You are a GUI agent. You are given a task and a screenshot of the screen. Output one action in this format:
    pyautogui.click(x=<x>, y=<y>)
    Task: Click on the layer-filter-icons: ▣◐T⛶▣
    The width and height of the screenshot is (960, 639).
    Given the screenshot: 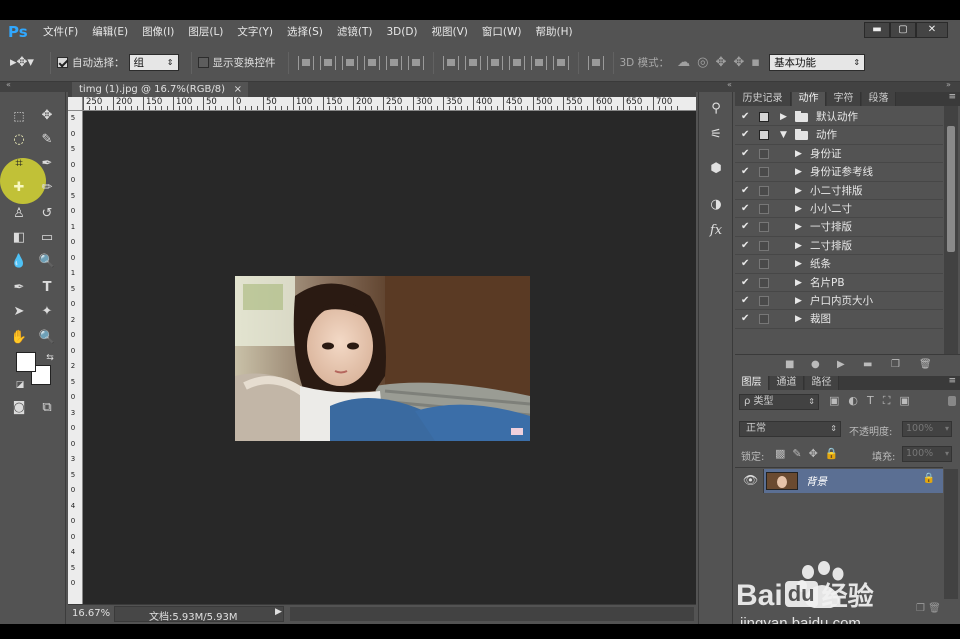 What is the action you would take?
    pyautogui.click(x=874, y=401)
    